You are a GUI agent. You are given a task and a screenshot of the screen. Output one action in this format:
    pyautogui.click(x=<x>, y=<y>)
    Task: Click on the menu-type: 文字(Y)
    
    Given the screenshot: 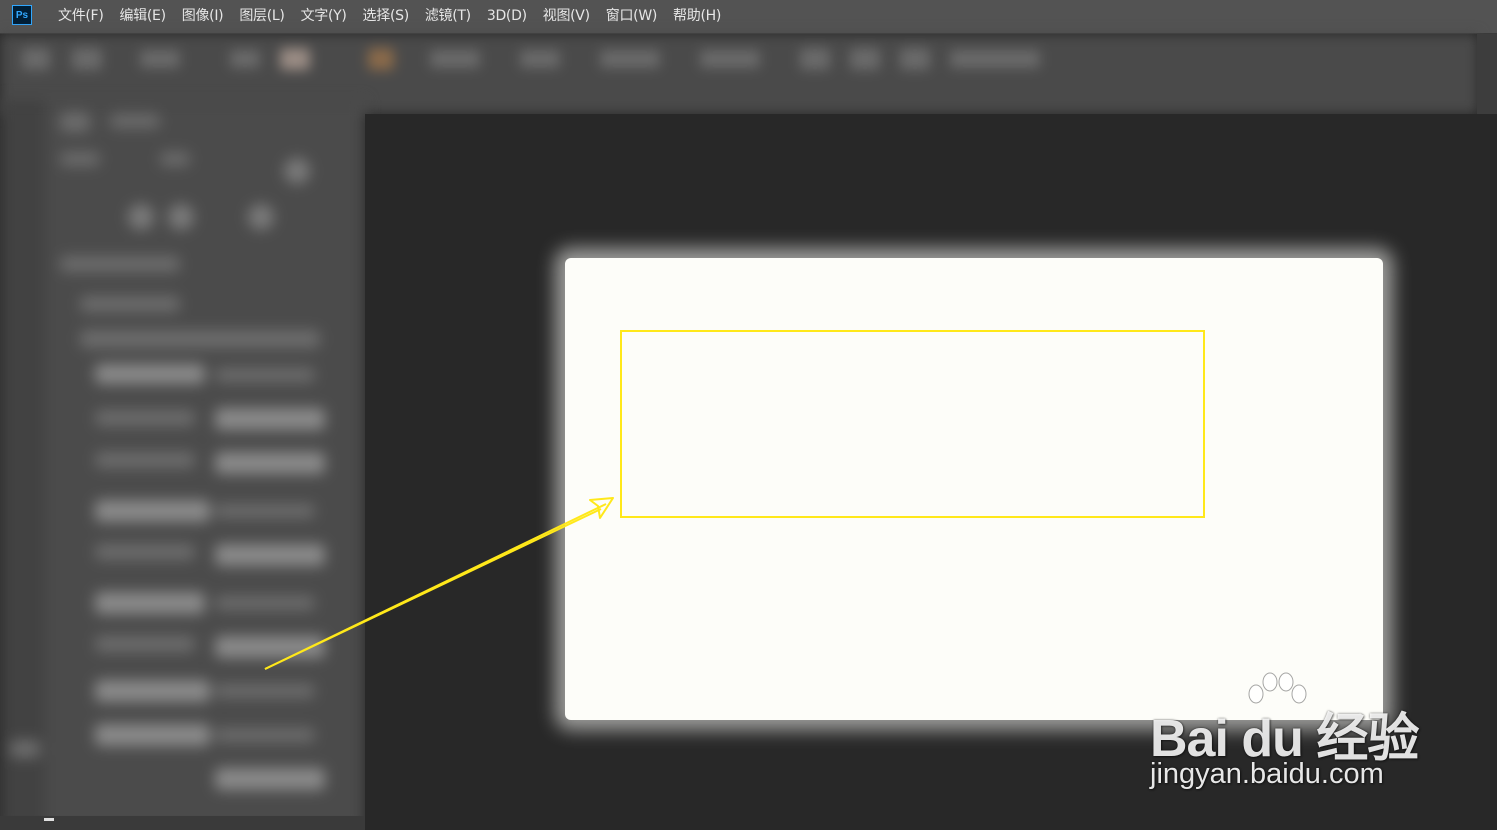 What is the action you would take?
    pyautogui.click(x=324, y=16)
    